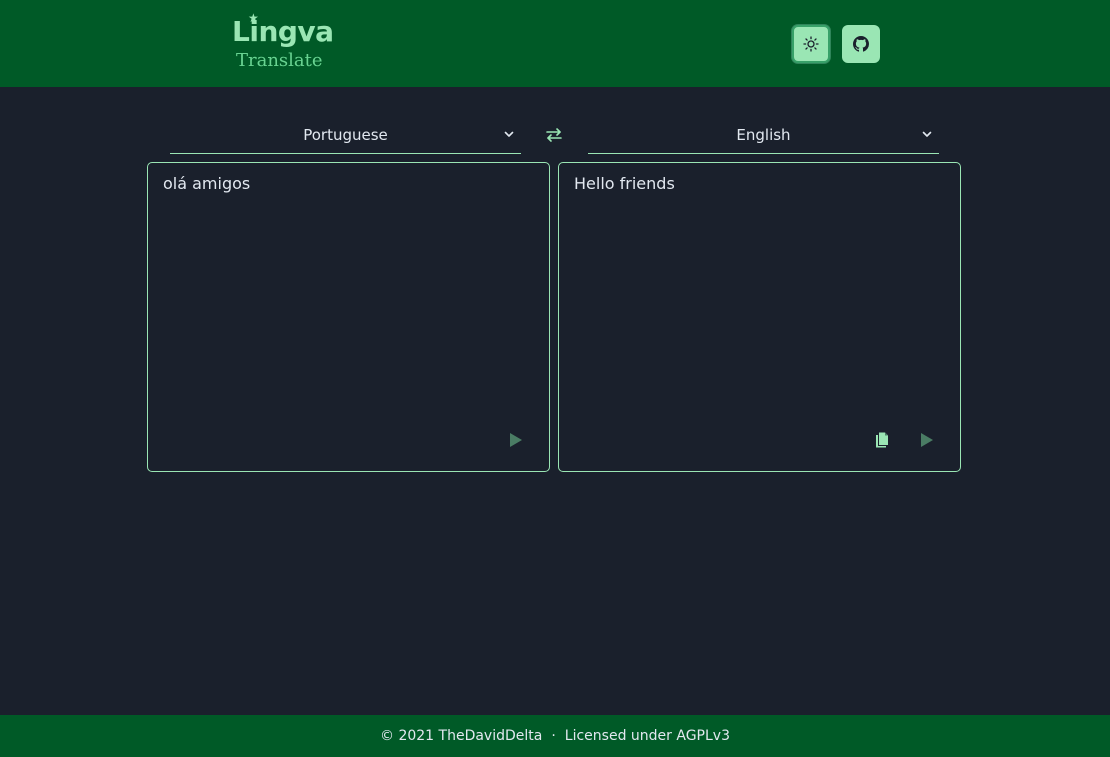 Image resolution: width=1110 pixels, height=757 pixels. I want to click on logo-title: Lingva, so click(283, 31).